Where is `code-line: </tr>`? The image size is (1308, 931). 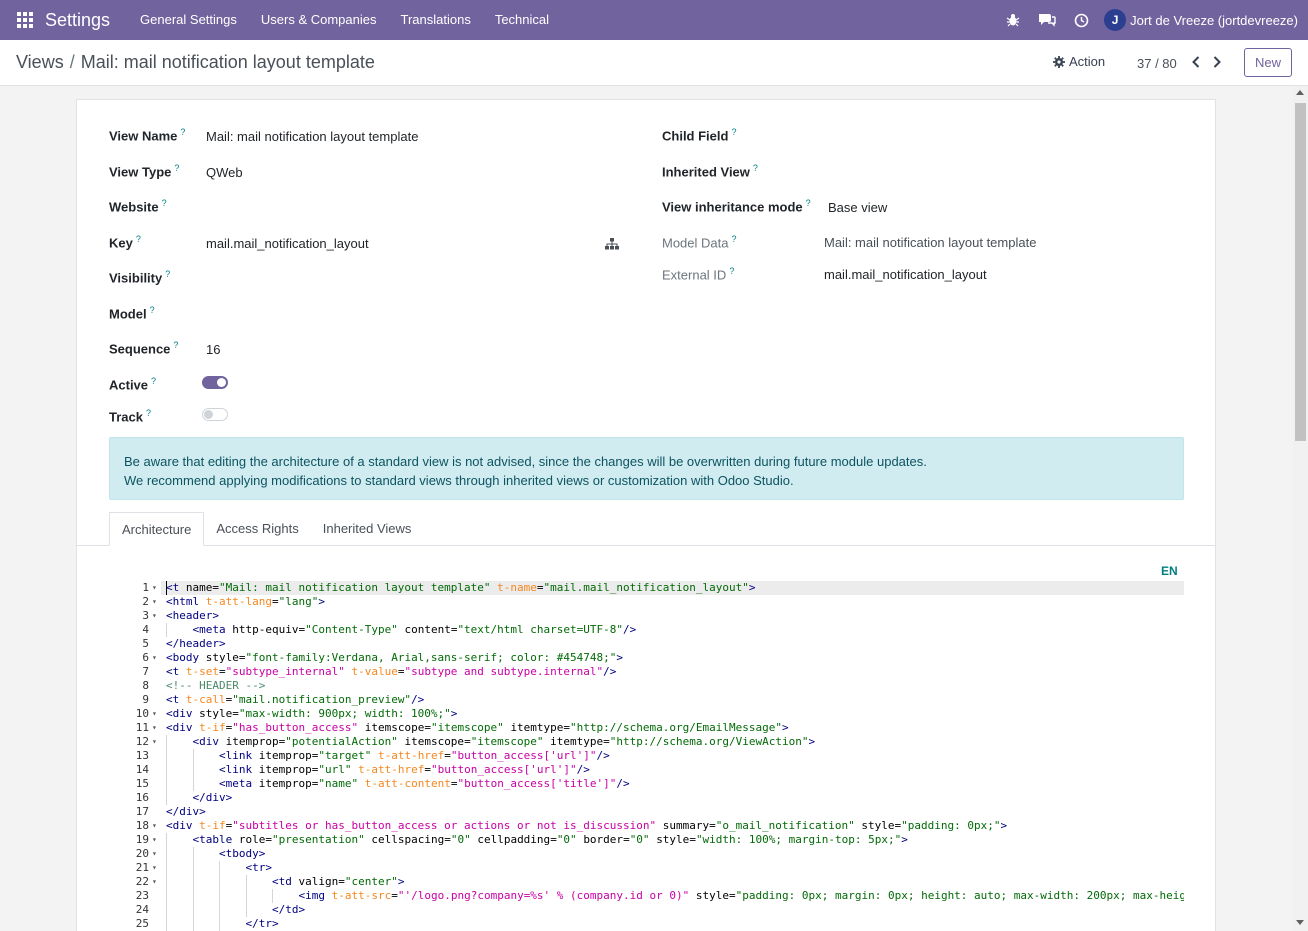
code-line: </tr> is located at coordinates (262, 924).